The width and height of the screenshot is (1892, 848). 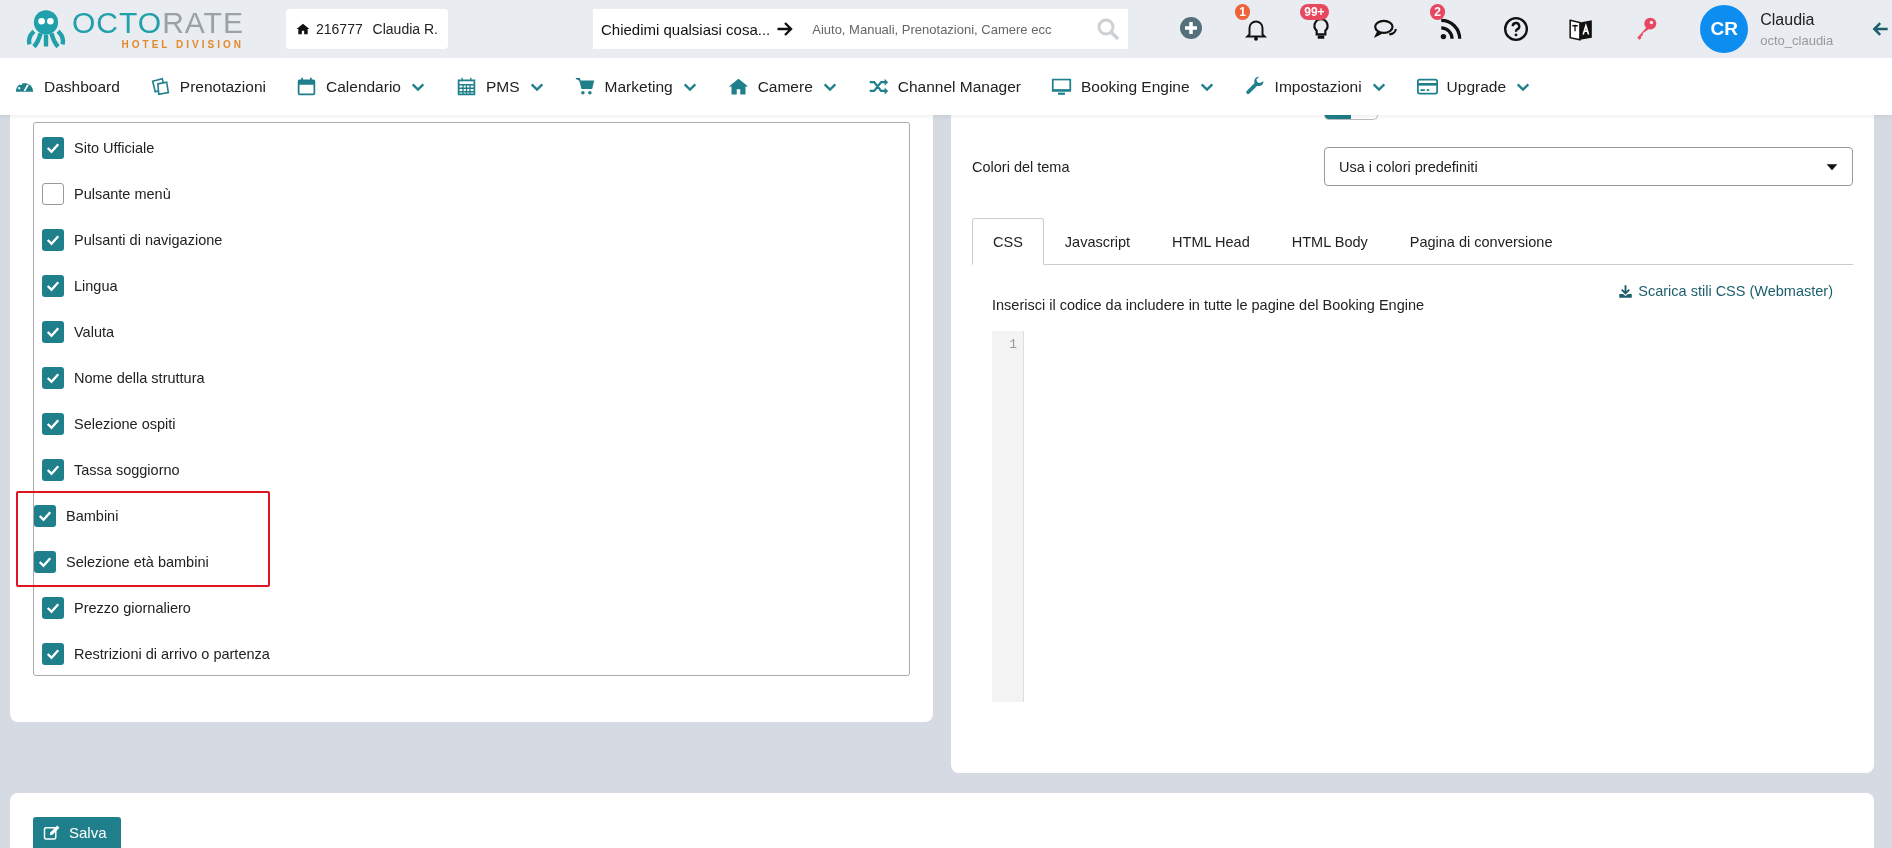 I want to click on save-button: Salva, so click(x=77, y=832).